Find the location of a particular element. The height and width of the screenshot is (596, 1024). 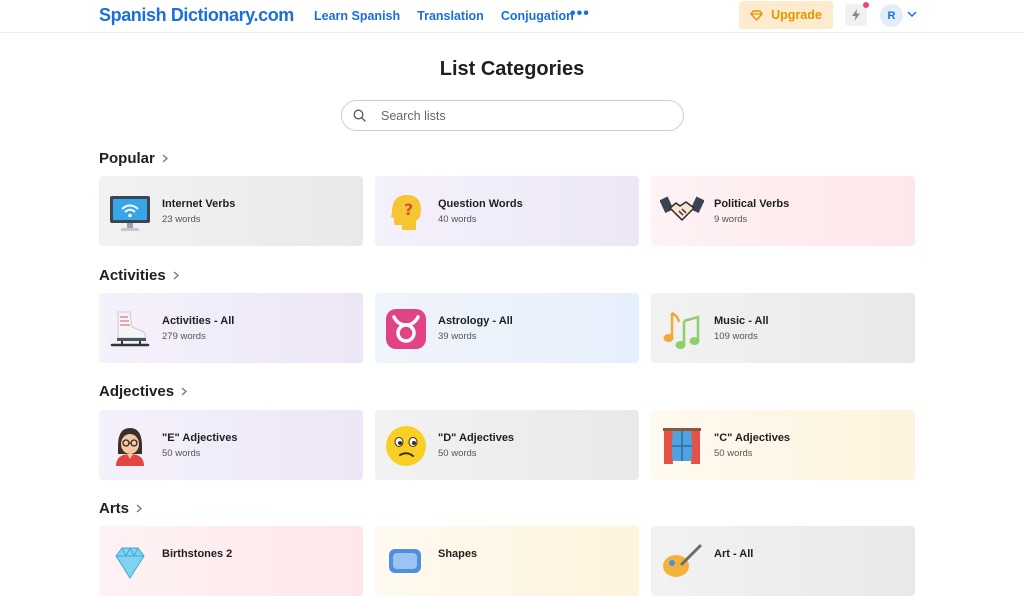

section-title-label: Arts is located at coordinates (114, 508).